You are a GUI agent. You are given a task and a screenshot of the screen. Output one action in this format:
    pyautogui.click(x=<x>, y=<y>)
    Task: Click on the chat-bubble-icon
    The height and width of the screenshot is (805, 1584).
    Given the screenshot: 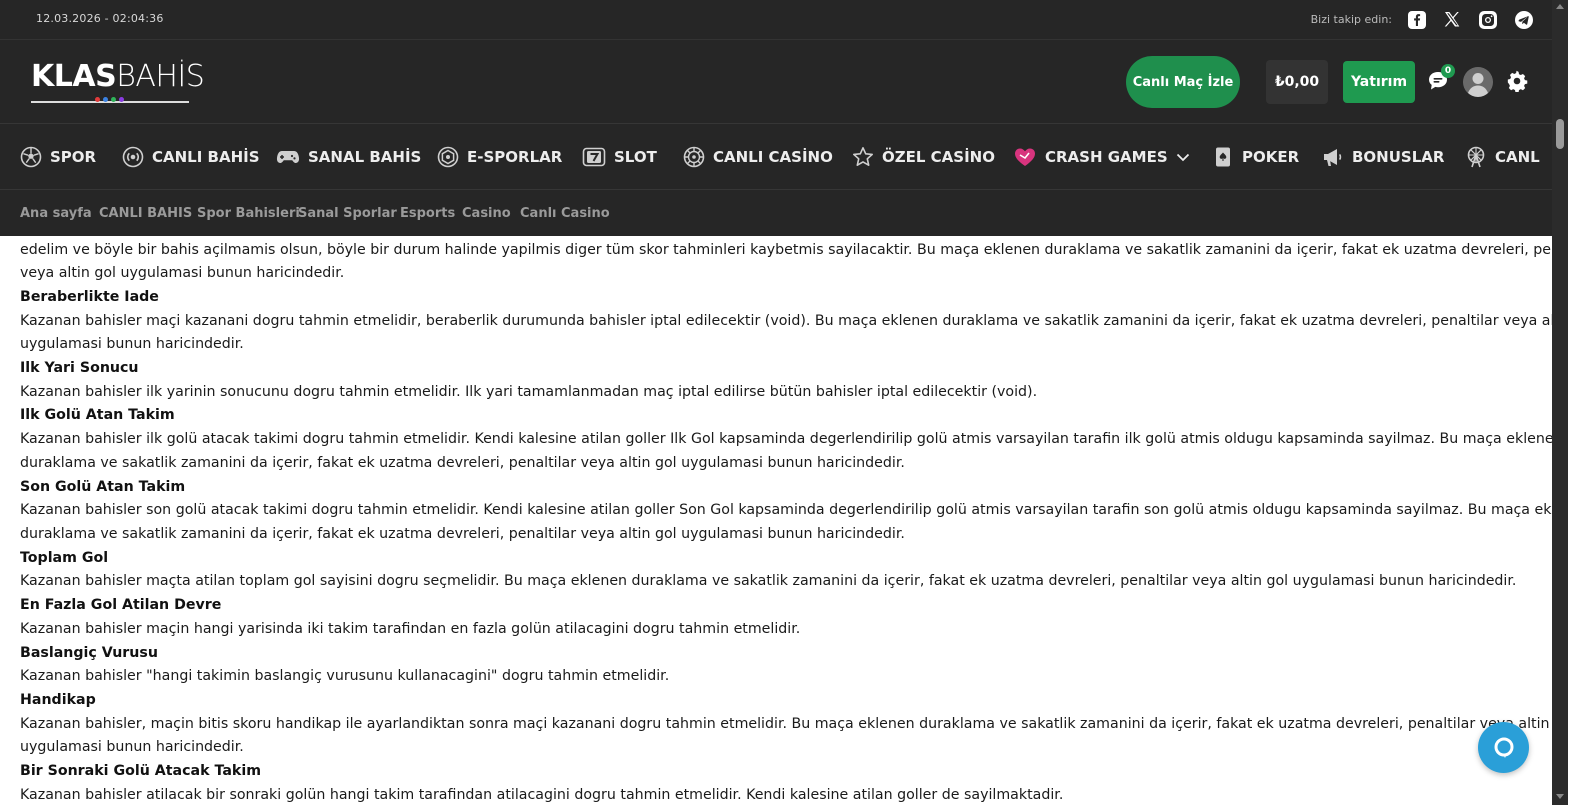 What is the action you would take?
    pyautogui.click(x=1503, y=747)
    